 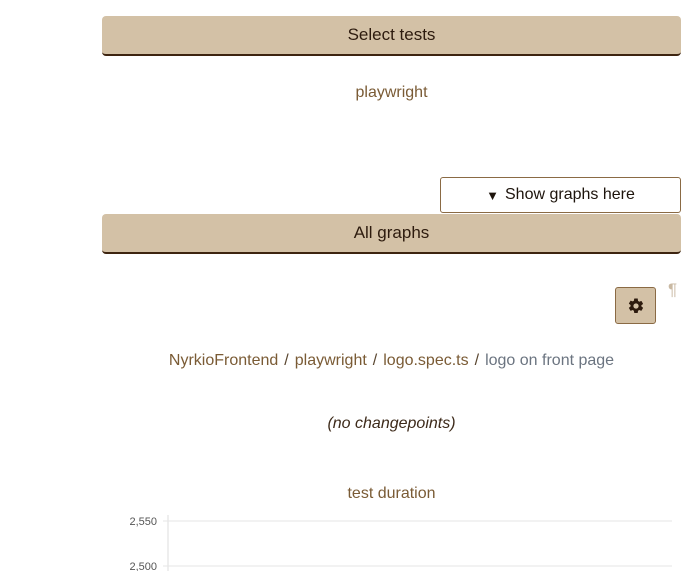 I want to click on chart: 2,550 2,500, so click(x=400, y=543).